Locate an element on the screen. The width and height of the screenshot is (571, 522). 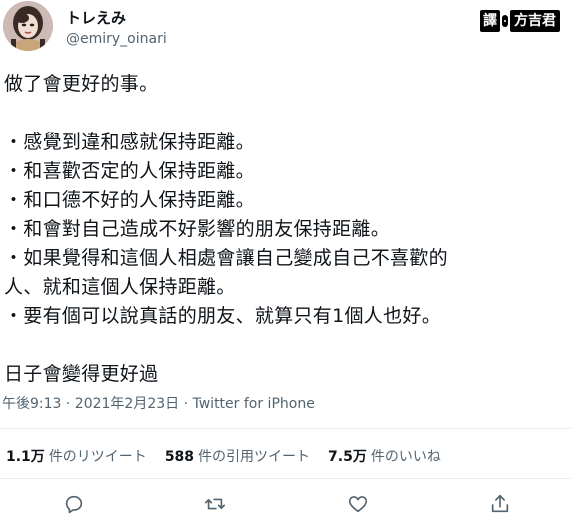
retweet-count-value: 1.1万 is located at coordinates (25, 457).